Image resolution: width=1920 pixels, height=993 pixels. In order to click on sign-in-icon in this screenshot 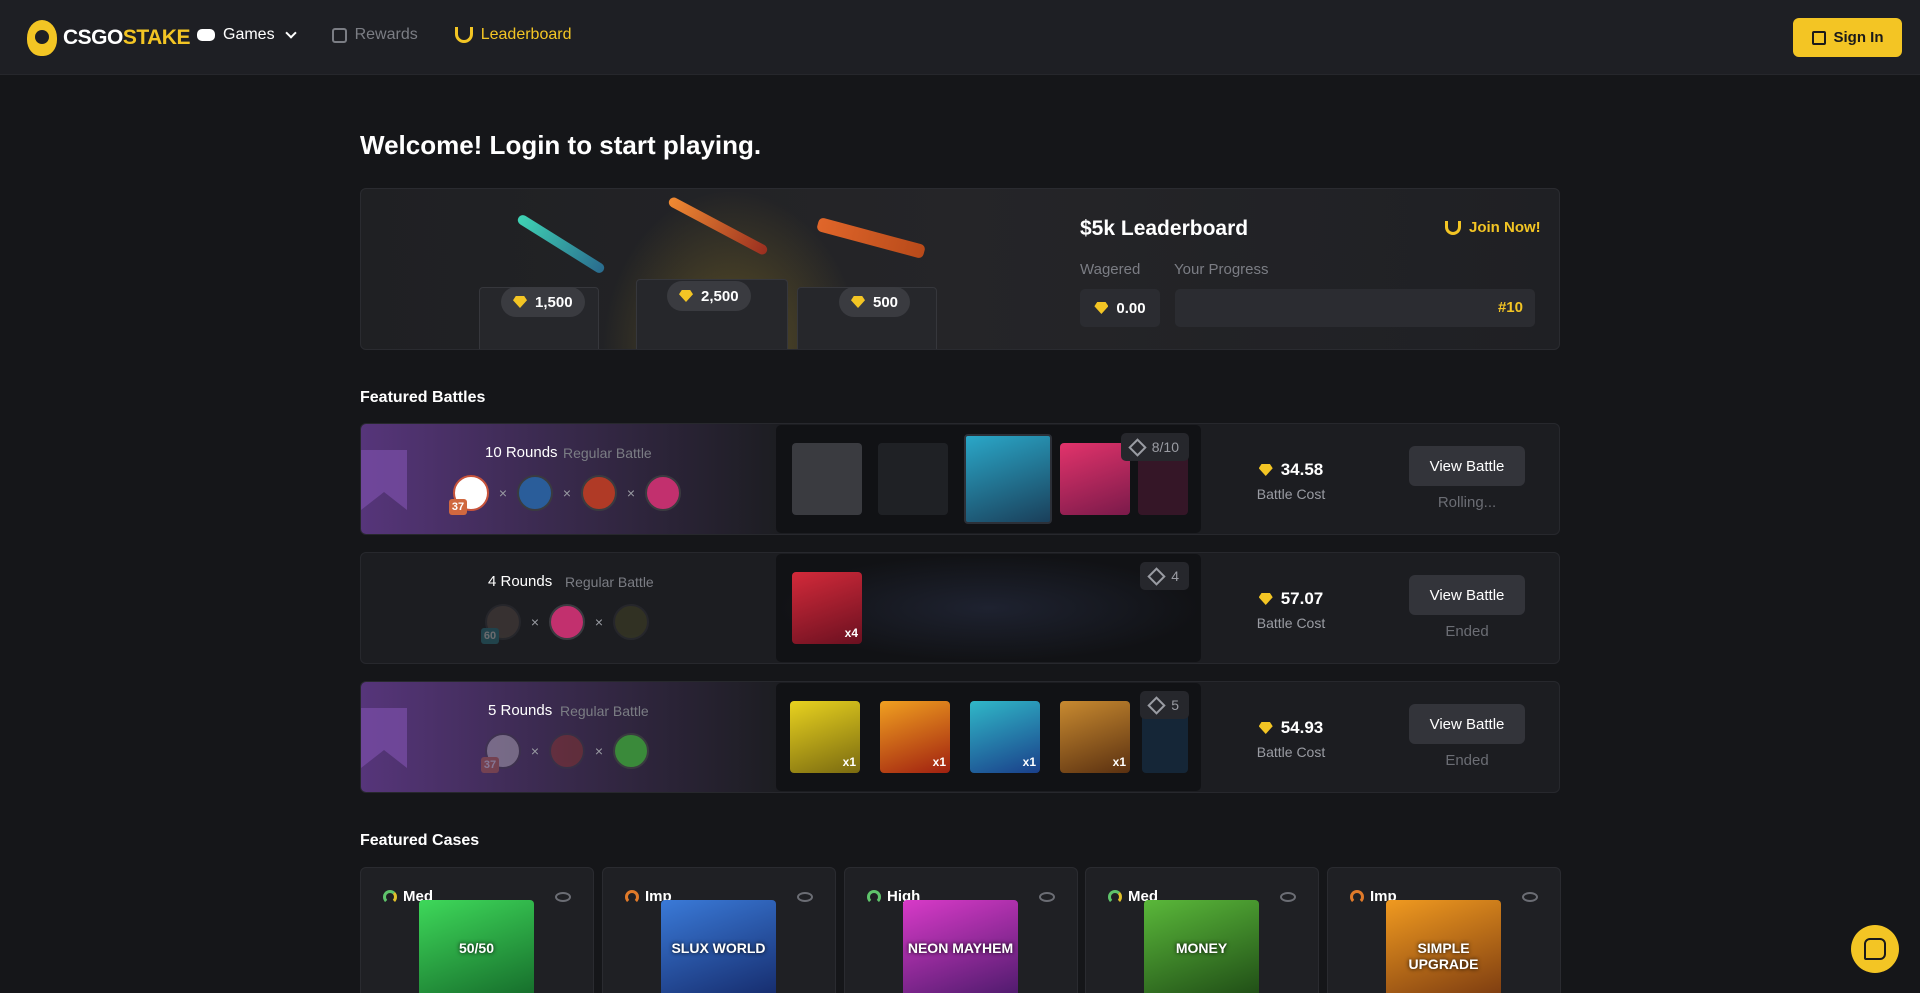, I will do `click(1818, 37)`.